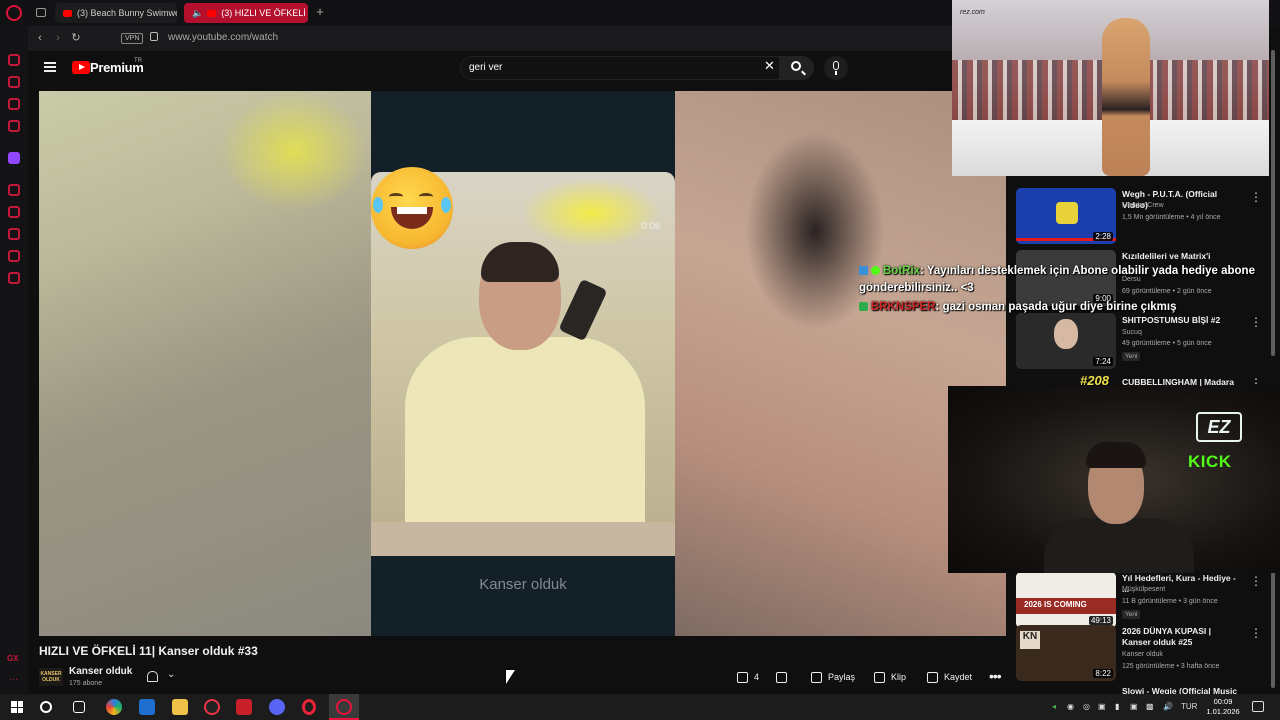 The height and width of the screenshot is (720, 1280). Describe the element at coordinates (40, 38) in the screenshot. I see `back-icon: ‹` at that location.